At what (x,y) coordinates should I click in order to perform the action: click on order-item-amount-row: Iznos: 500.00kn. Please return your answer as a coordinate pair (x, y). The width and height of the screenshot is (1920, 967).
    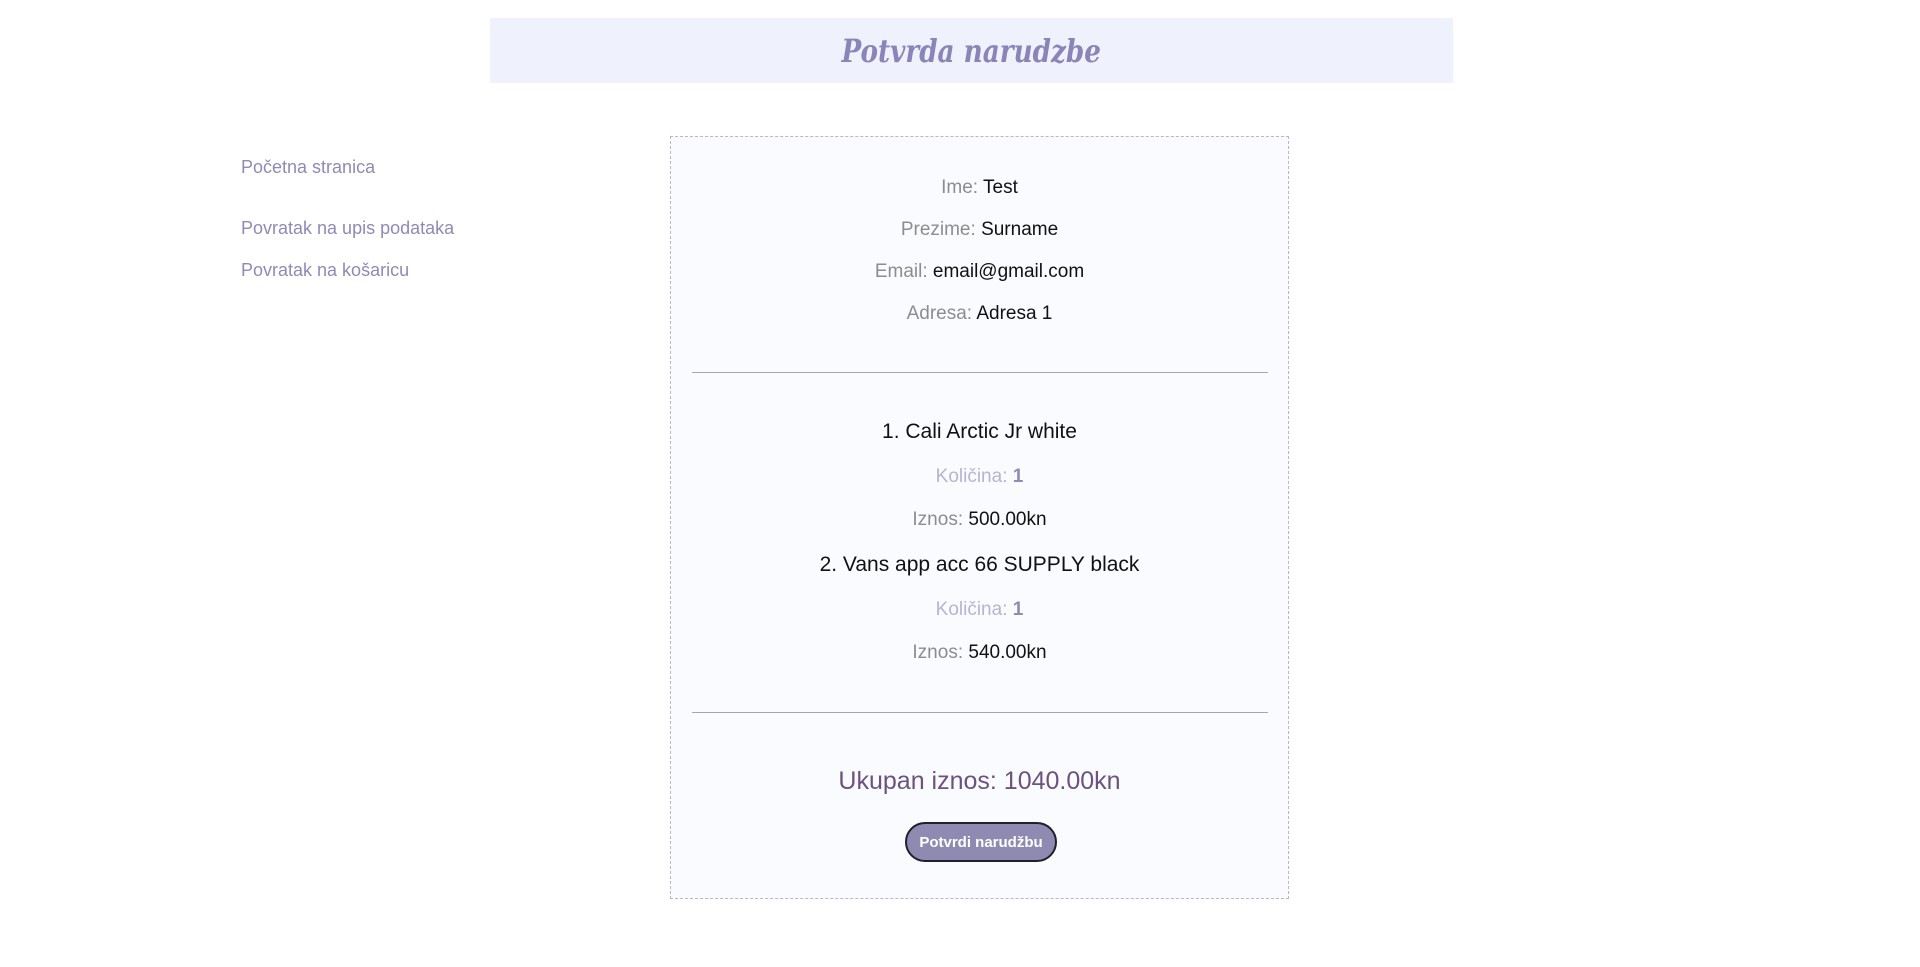
    Looking at the image, I should click on (979, 520).